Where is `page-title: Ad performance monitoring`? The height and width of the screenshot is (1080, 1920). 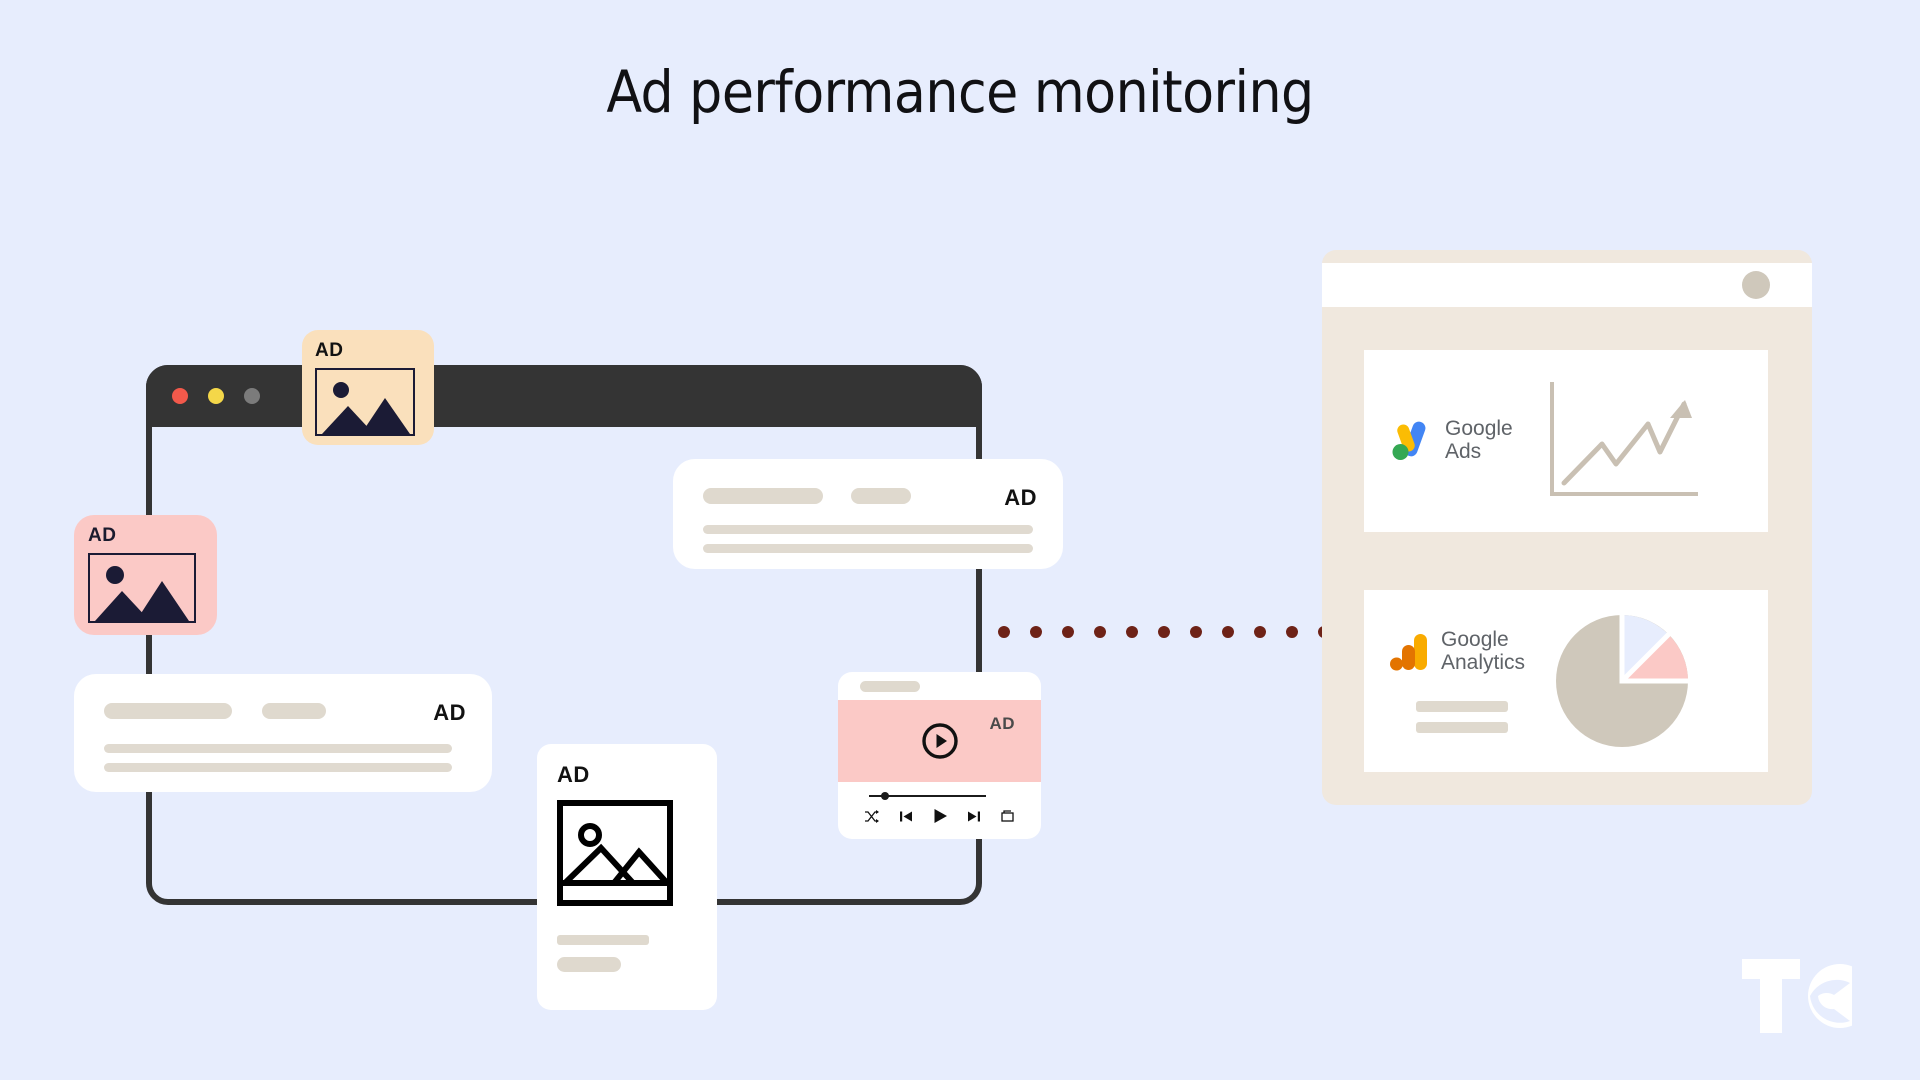 page-title: Ad performance monitoring is located at coordinates (960, 92).